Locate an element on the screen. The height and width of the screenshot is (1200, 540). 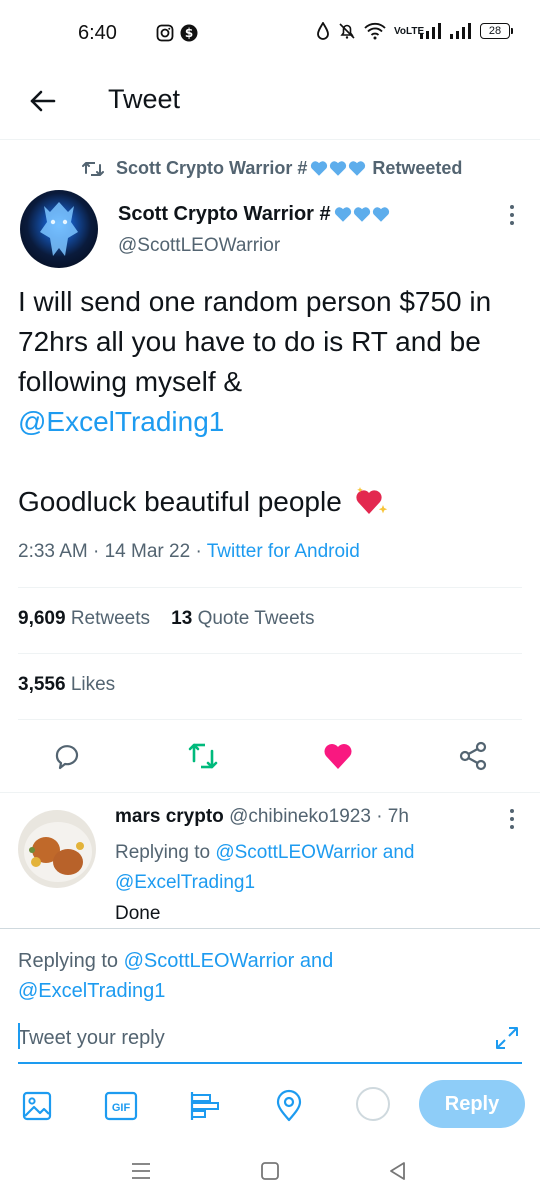
heart-icon is located at coordinates (338, 756).